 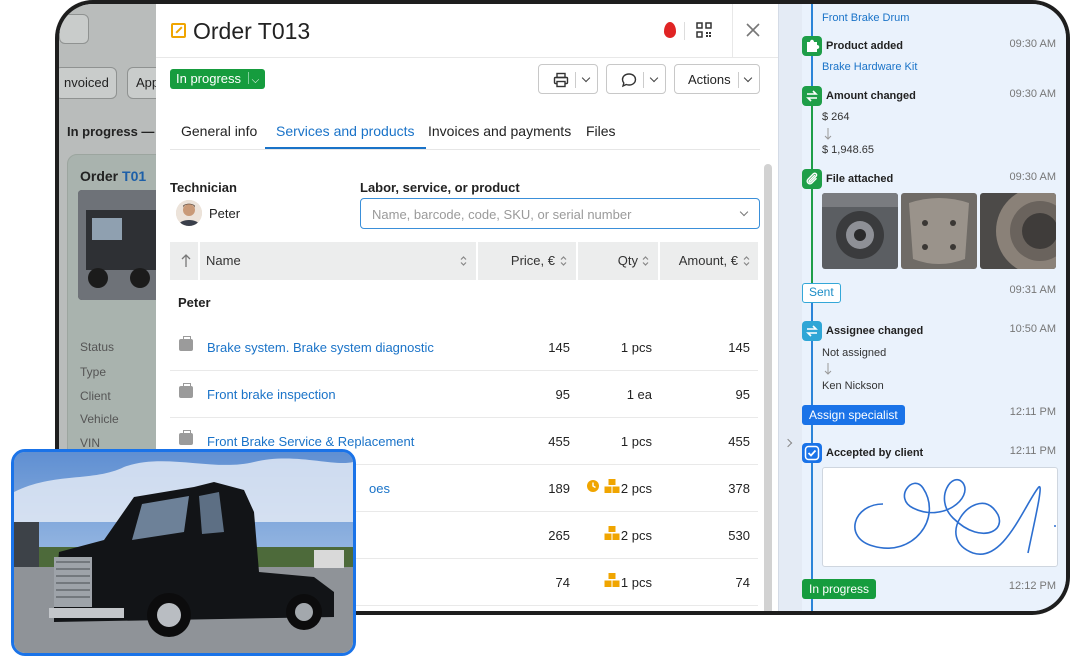 I want to click on bg-field-status: Status, so click(x=97, y=347).